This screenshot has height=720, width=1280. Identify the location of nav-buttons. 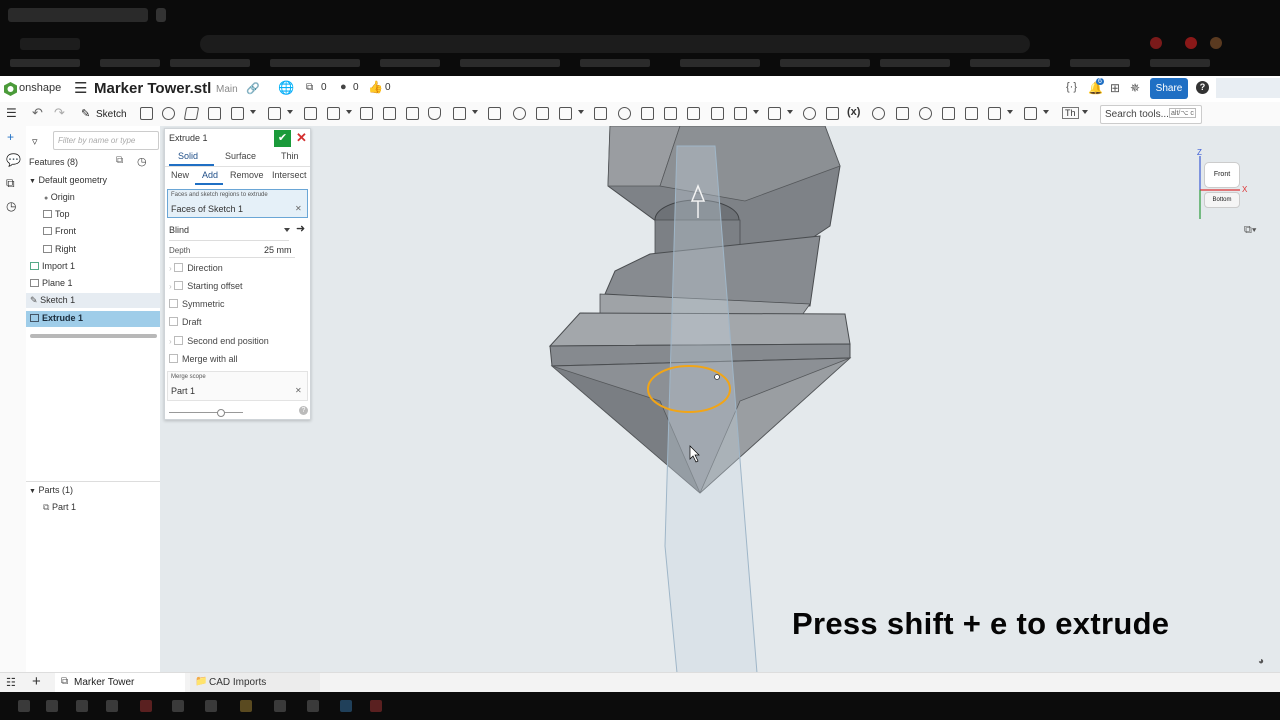
(50, 44).